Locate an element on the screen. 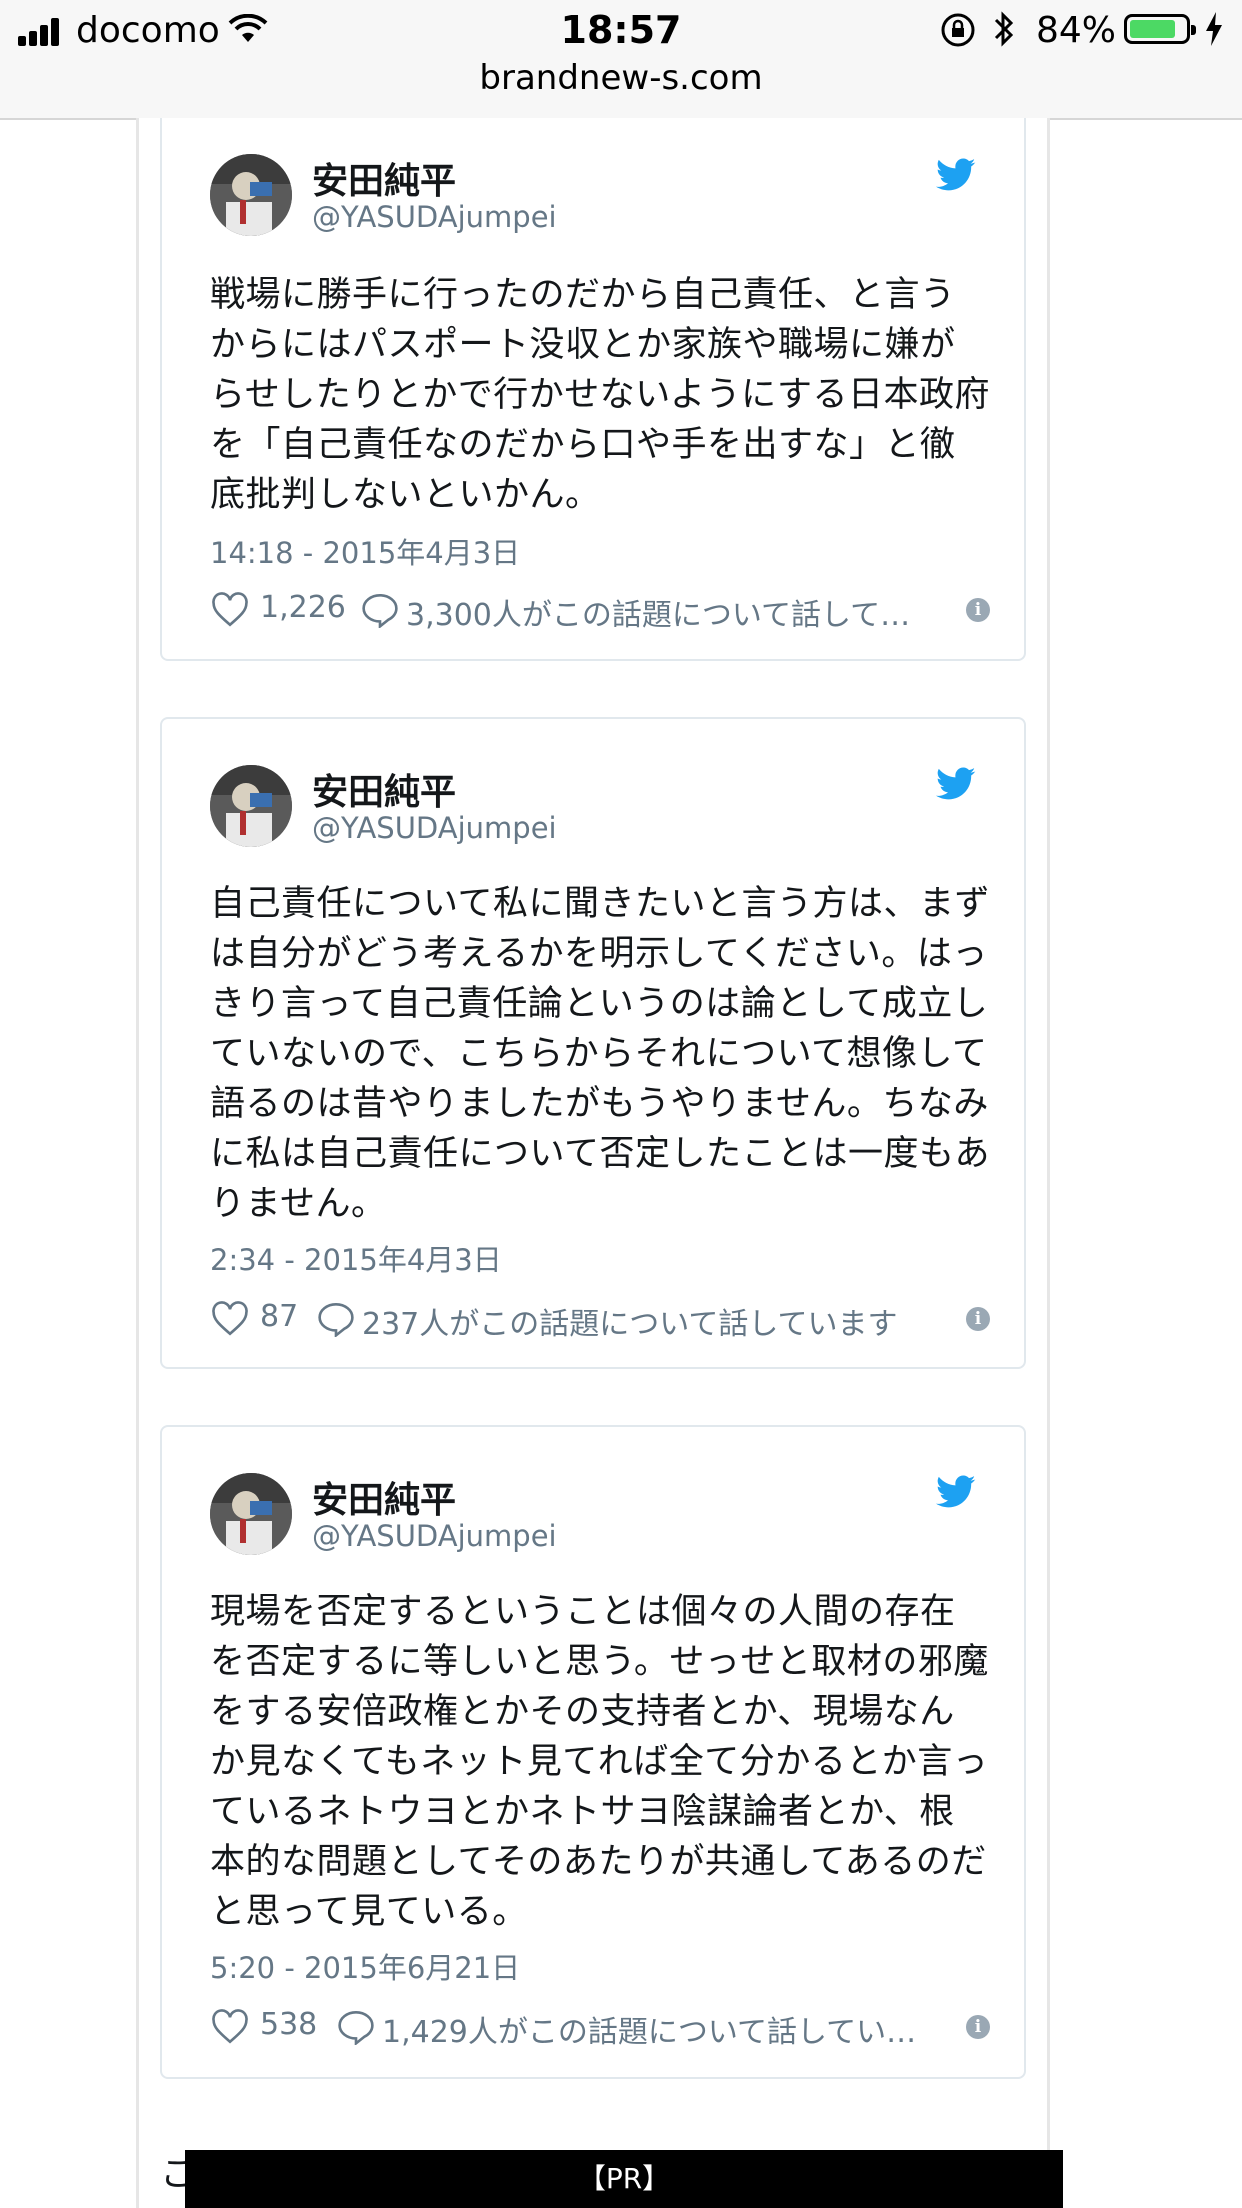  pr-banner: 【PR】 is located at coordinates (624, 2179).